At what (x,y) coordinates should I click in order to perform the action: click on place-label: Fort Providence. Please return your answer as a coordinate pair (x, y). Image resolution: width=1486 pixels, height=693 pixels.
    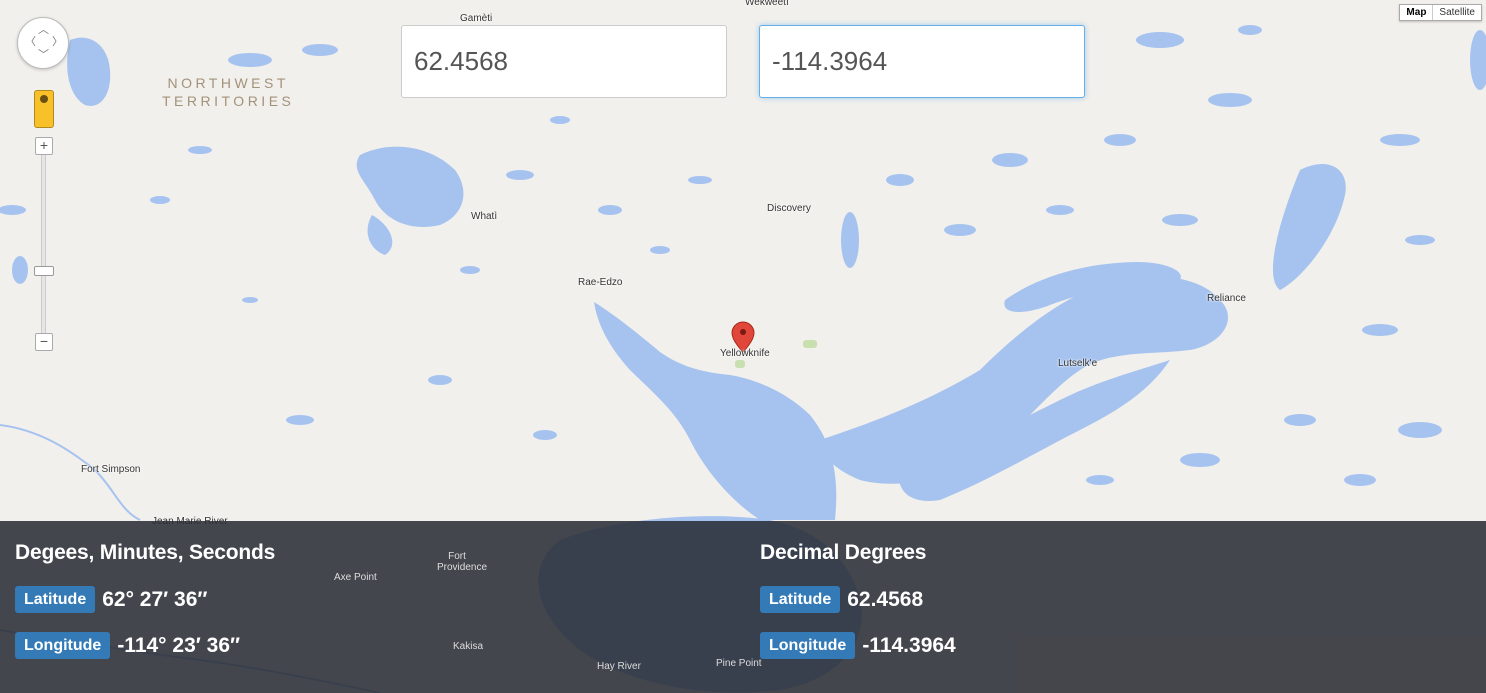
    Looking at the image, I should click on (462, 562).